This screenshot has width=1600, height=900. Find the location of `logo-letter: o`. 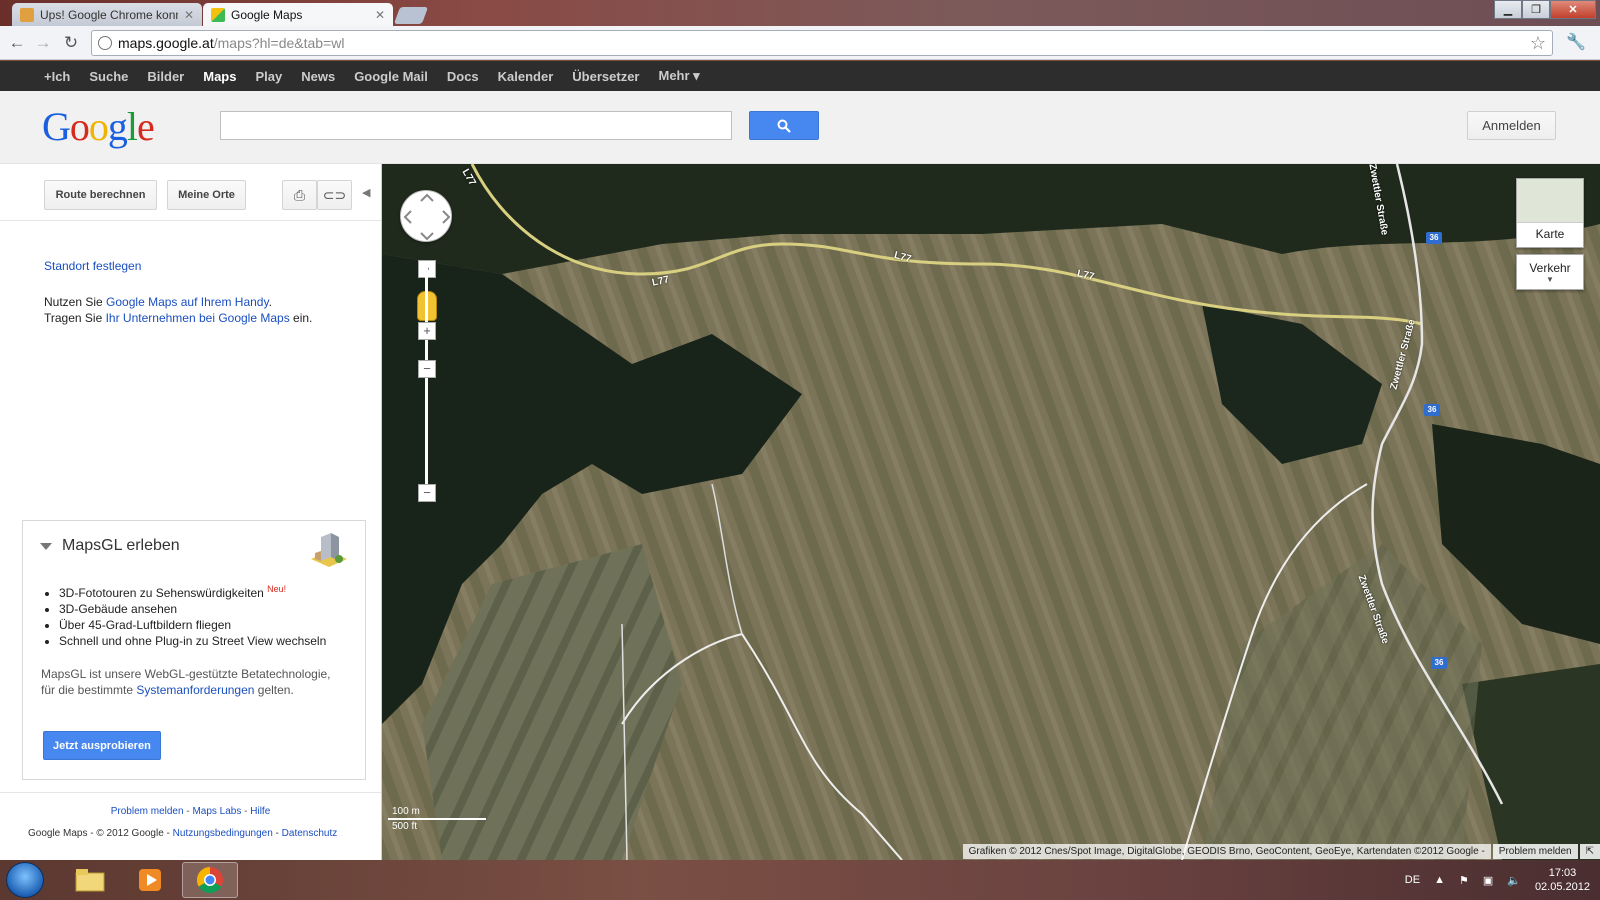

logo-letter: o is located at coordinates (98, 126).